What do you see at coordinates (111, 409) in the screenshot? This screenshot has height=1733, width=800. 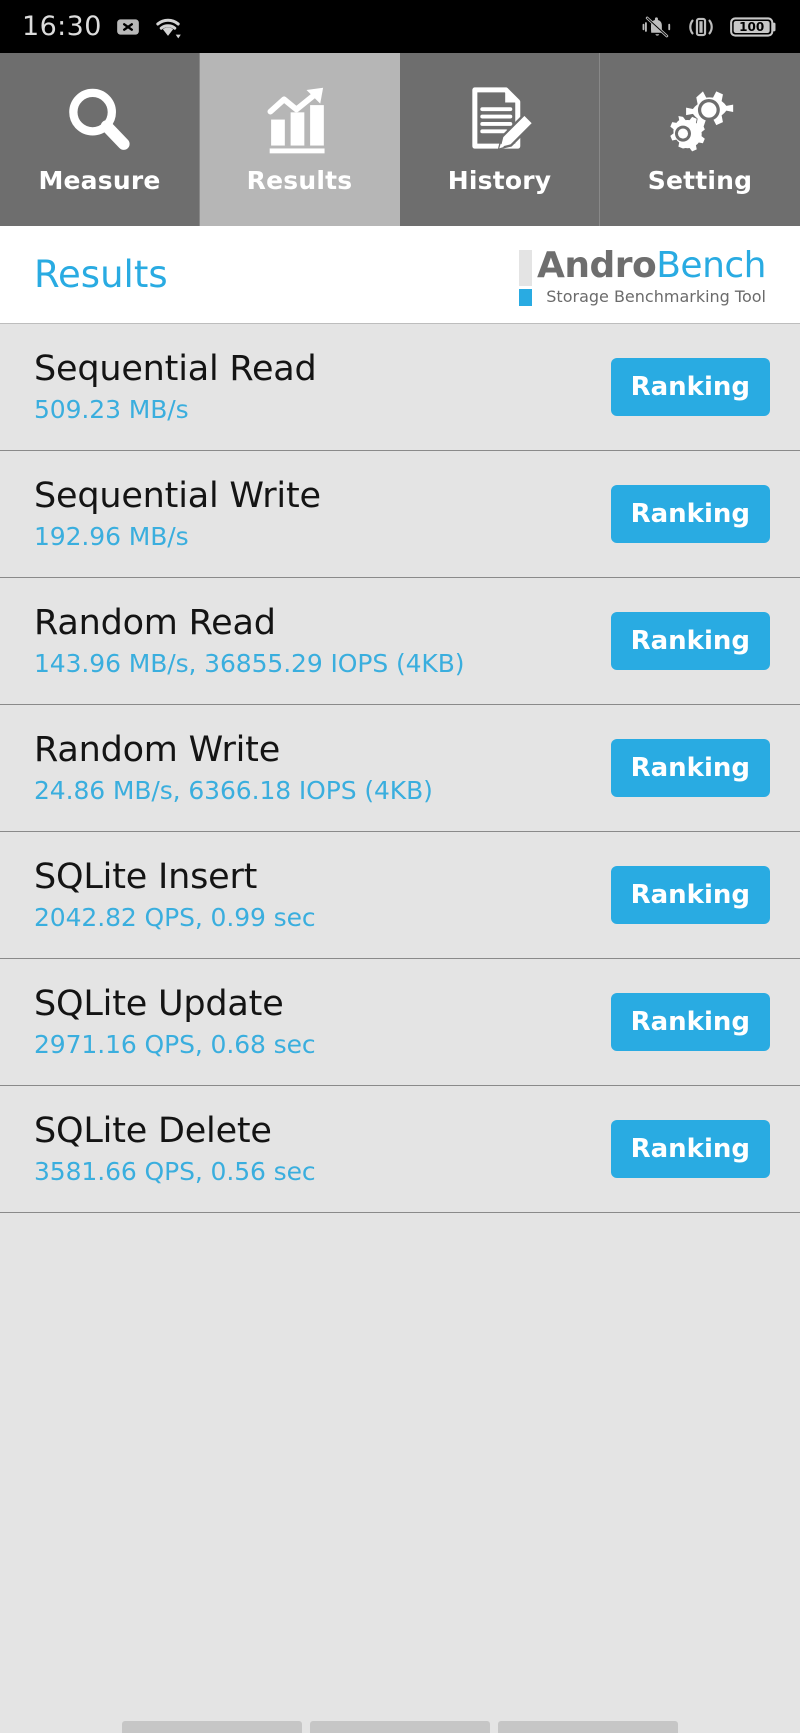 I see `result-value: 509.23 MB/s` at bounding box center [111, 409].